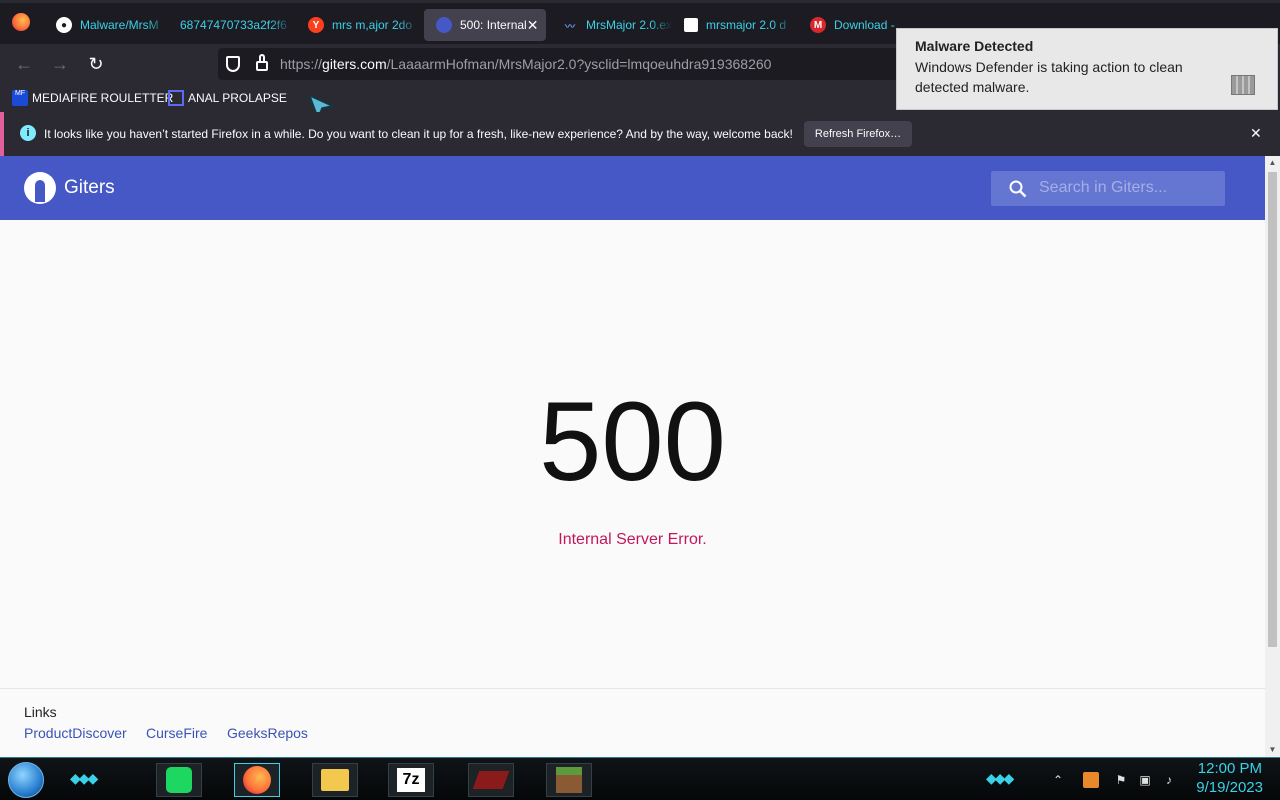 The image size is (1280, 800). Describe the element at coordinates (974, 46) in the screenshot. I see `toast-title: Malware Detected` at that location.